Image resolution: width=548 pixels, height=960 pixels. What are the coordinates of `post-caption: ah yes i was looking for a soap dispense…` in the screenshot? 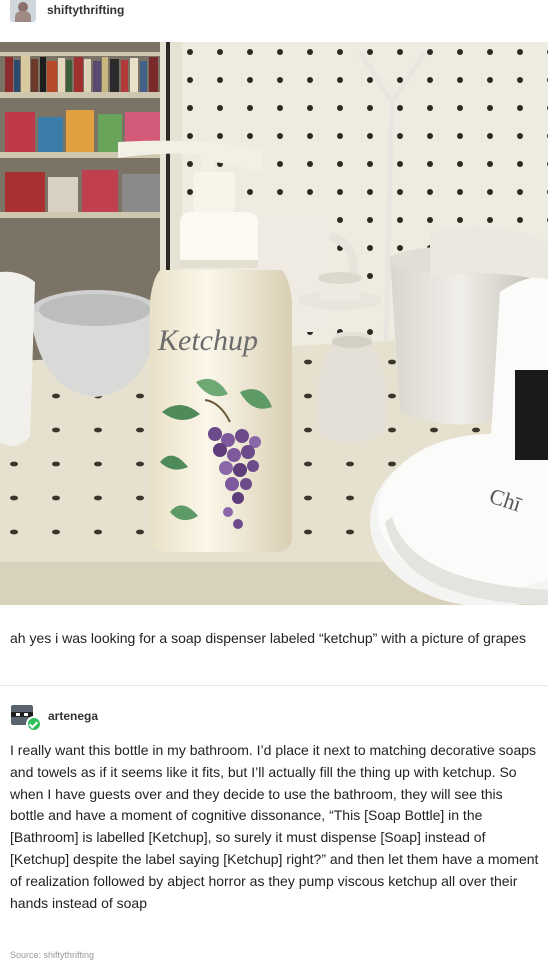 It's located at (268, 638).